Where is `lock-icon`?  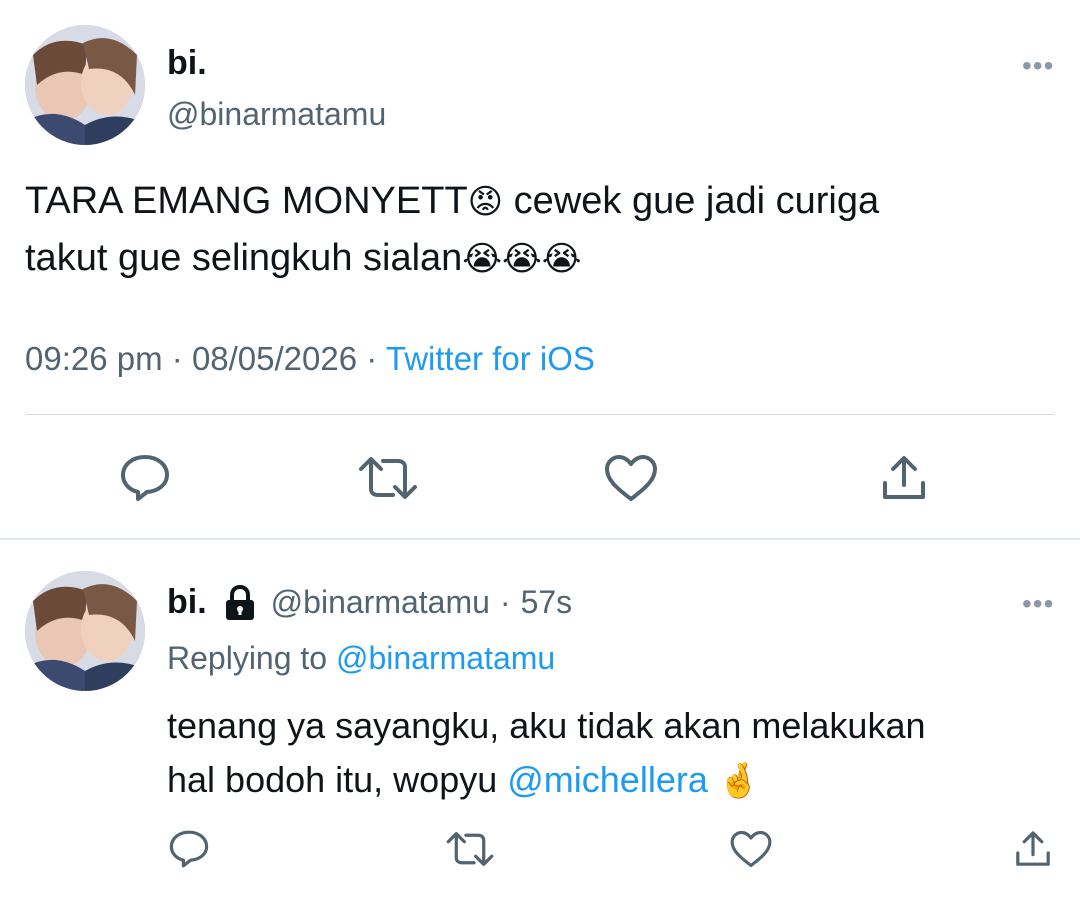 lock-icon is located at coordinates (240, 603).